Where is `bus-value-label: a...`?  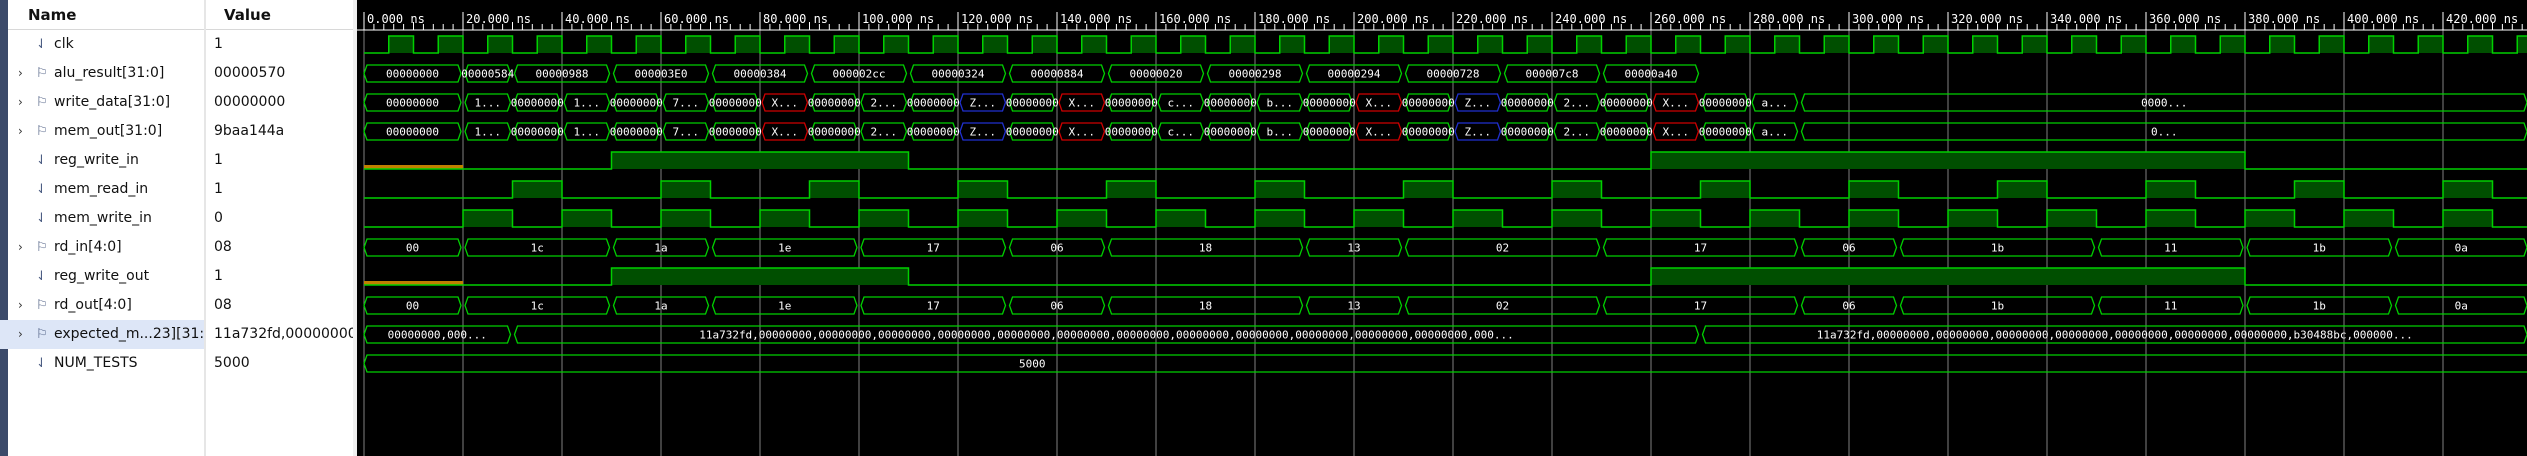 bus-value-label: a... is located at coordinates (1775, 103).